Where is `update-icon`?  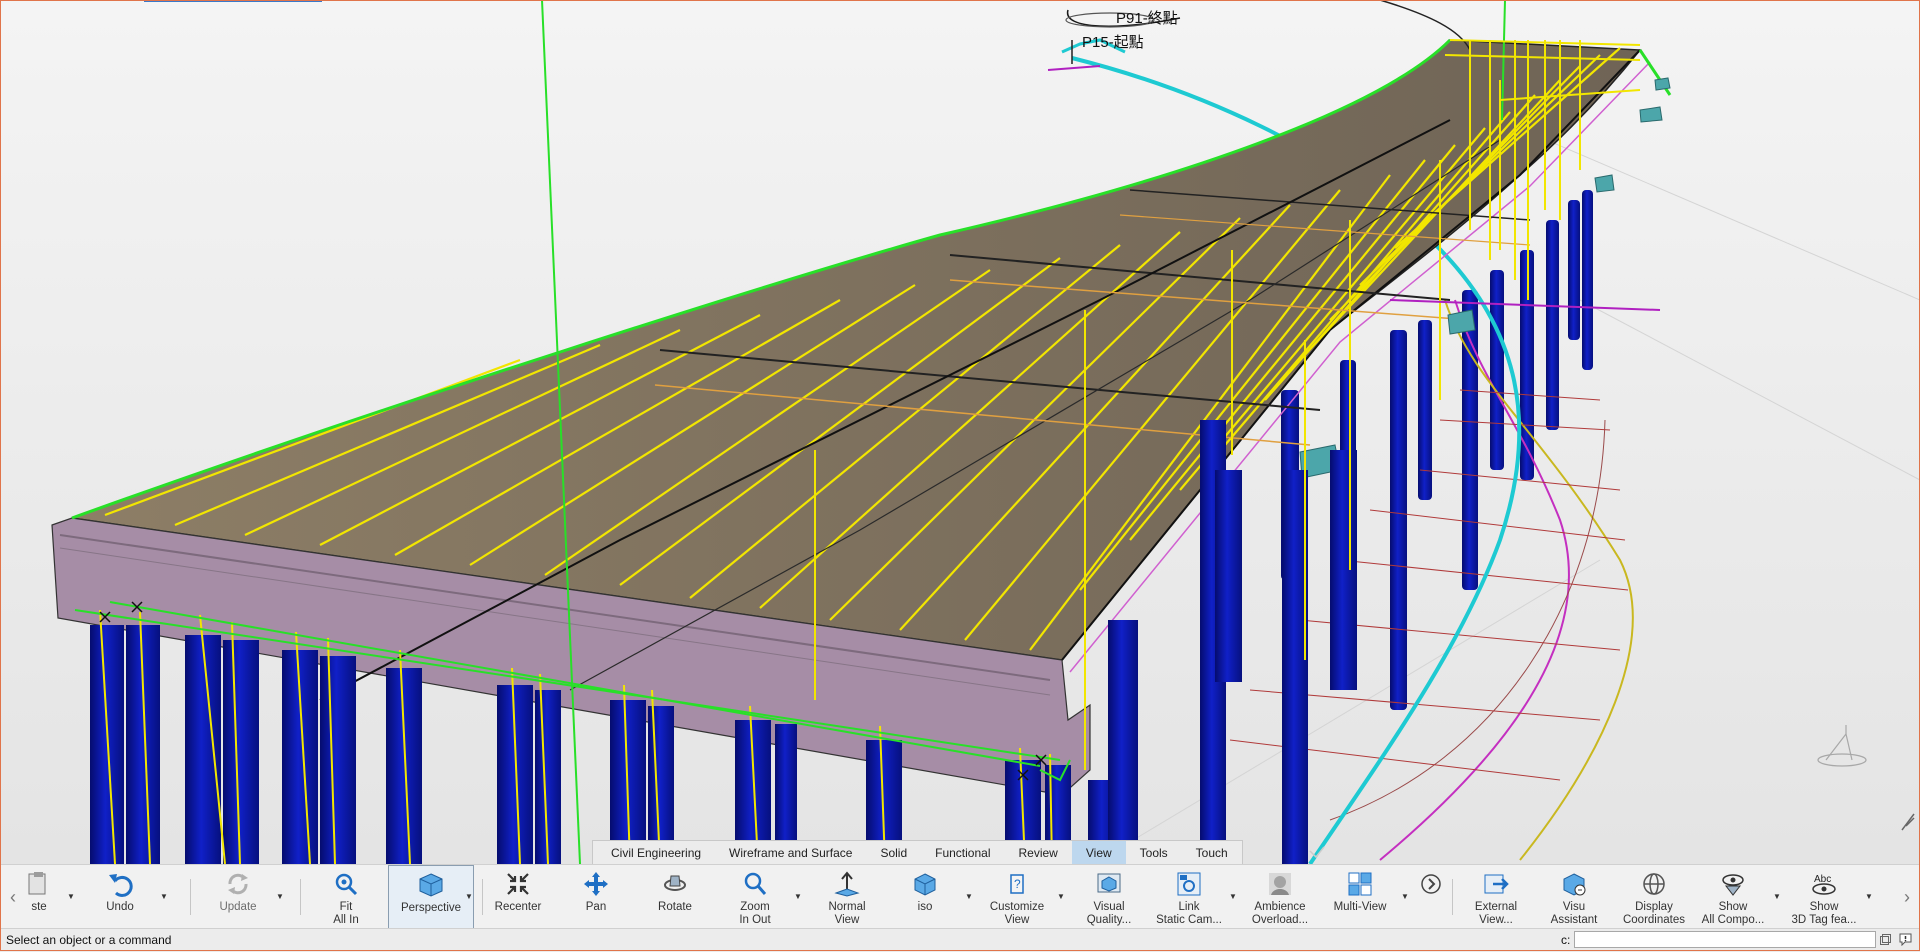
update-icon is located at coordinates (238, 884).